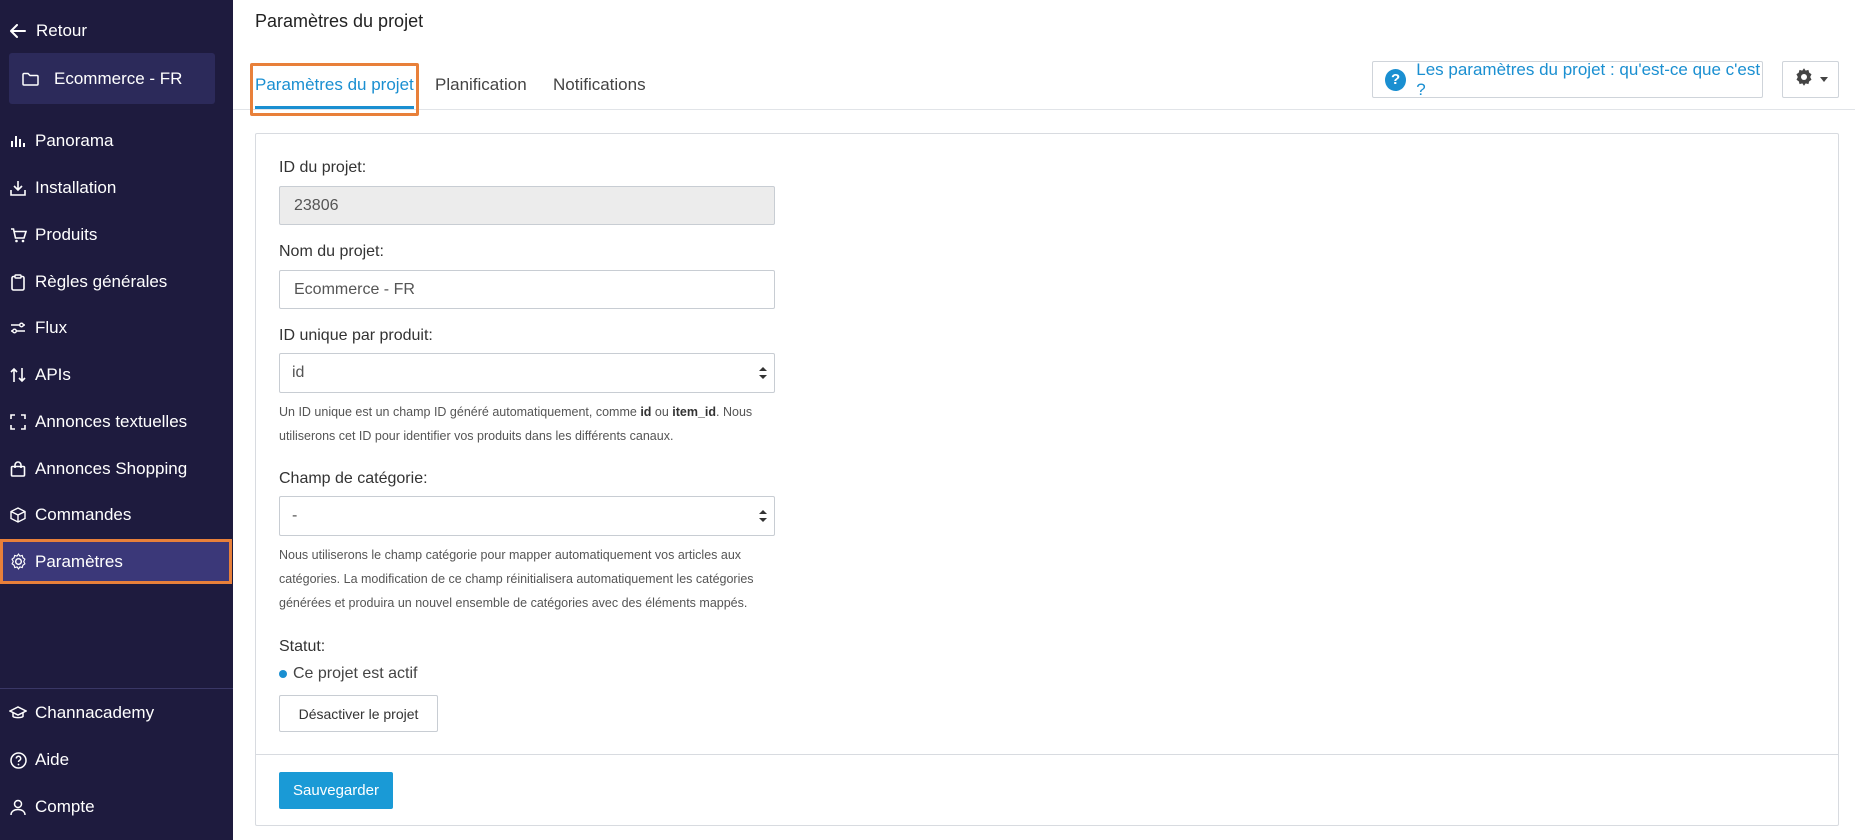  Describe the element at coordinates (83, 514) in the screenshot. I see `sidebar-item-label: Commandes` at that location.